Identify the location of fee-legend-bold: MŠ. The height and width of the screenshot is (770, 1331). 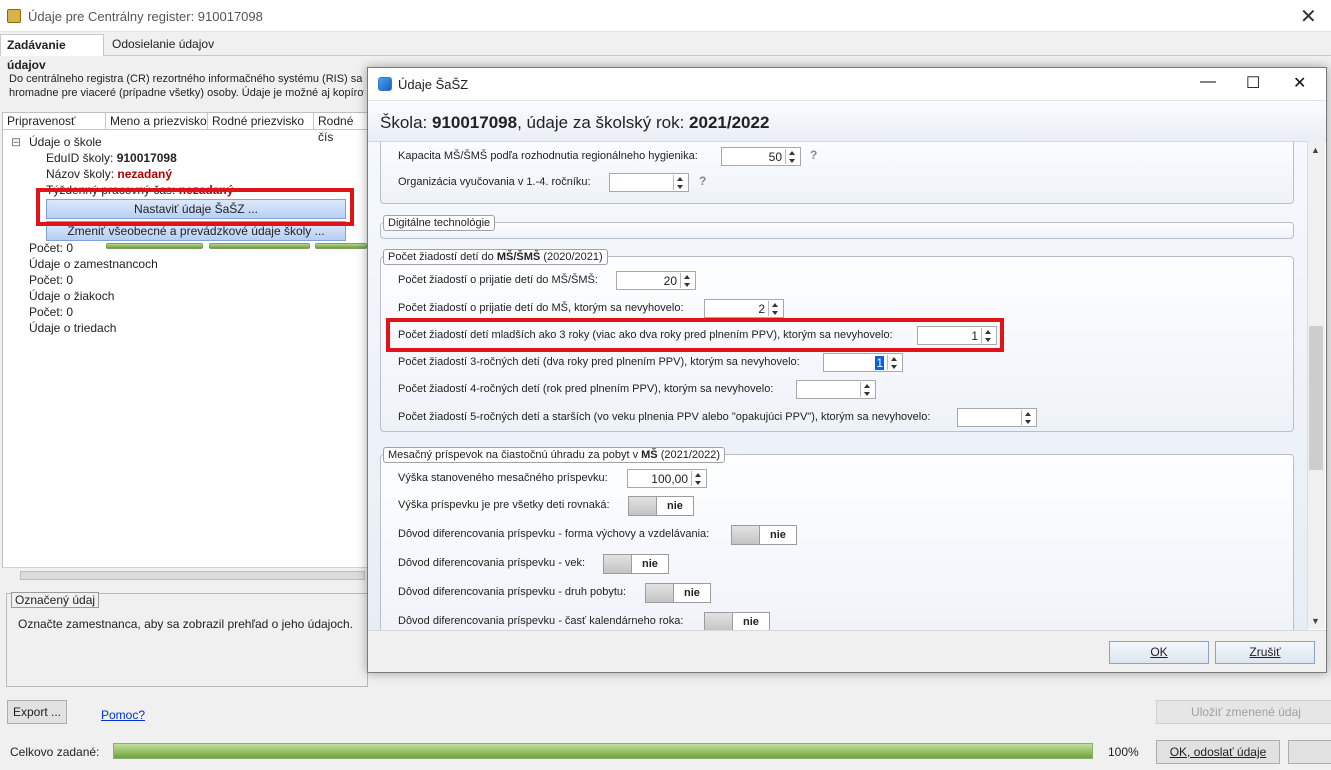
(649, 455).